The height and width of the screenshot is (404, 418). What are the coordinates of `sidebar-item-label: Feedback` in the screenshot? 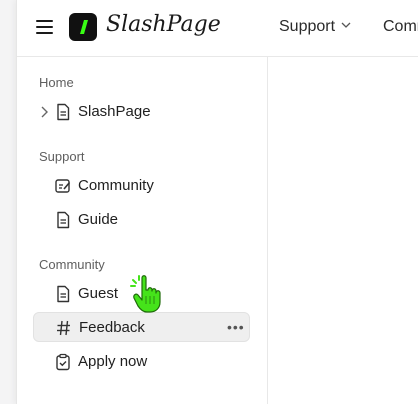 It's located at (112, 327).